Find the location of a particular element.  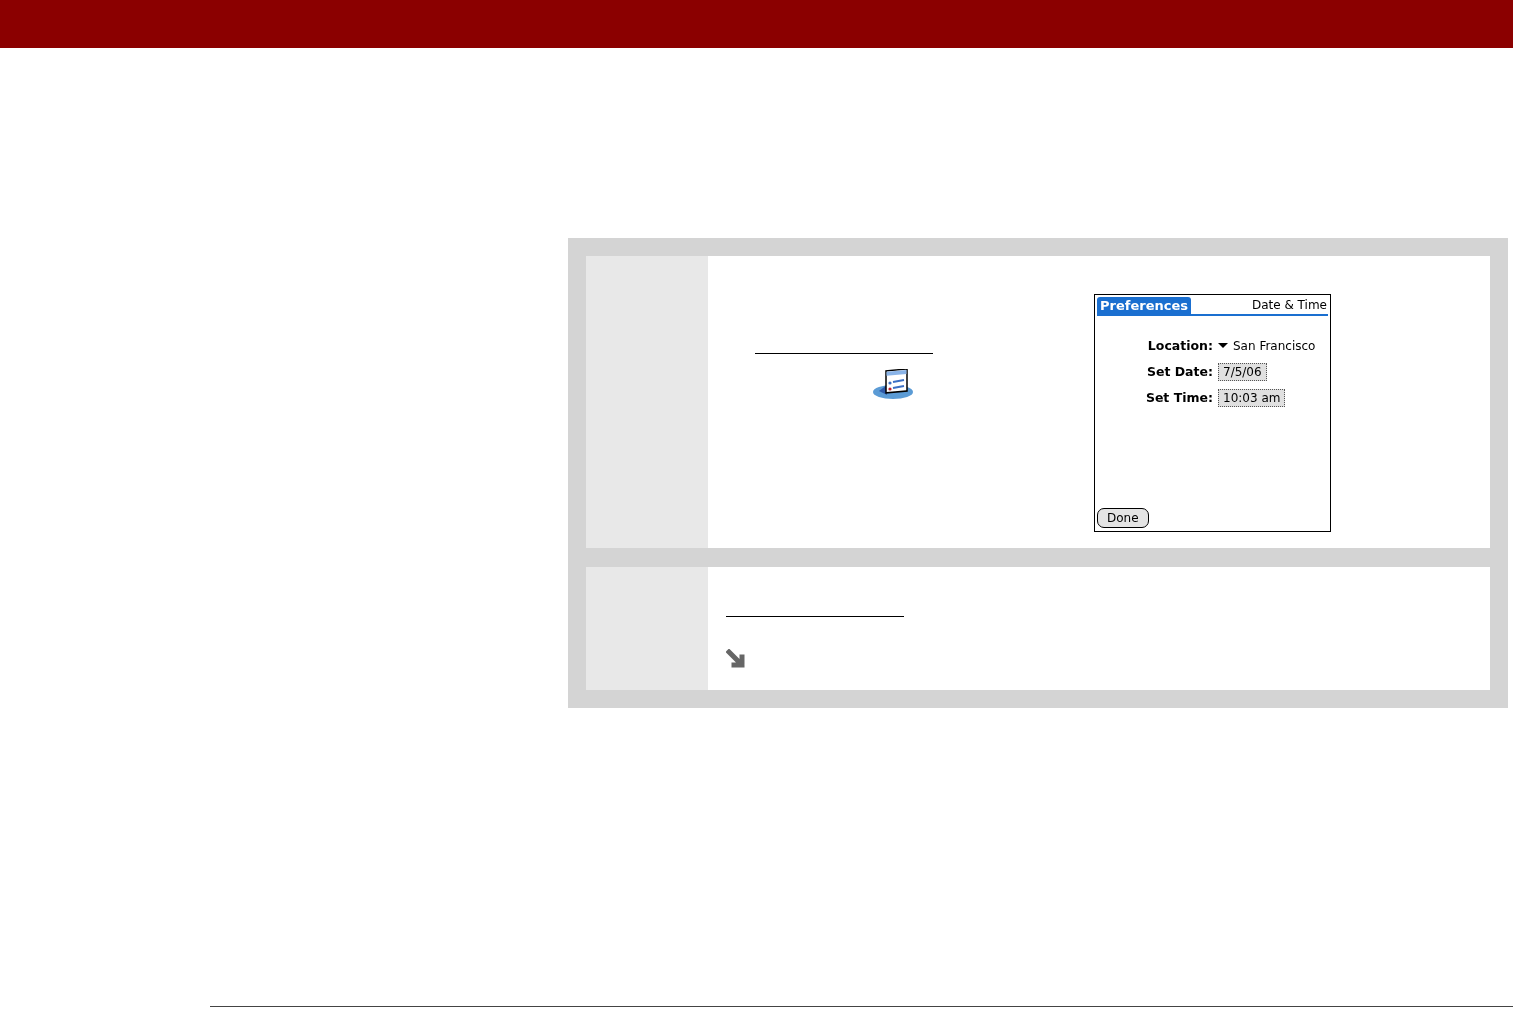

location-dropdown: San Francisco is located at coordinates (1267, 345).